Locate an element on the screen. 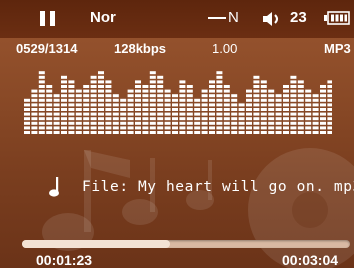  total-time: 00:03:04 is located at coordinates (310, 260).